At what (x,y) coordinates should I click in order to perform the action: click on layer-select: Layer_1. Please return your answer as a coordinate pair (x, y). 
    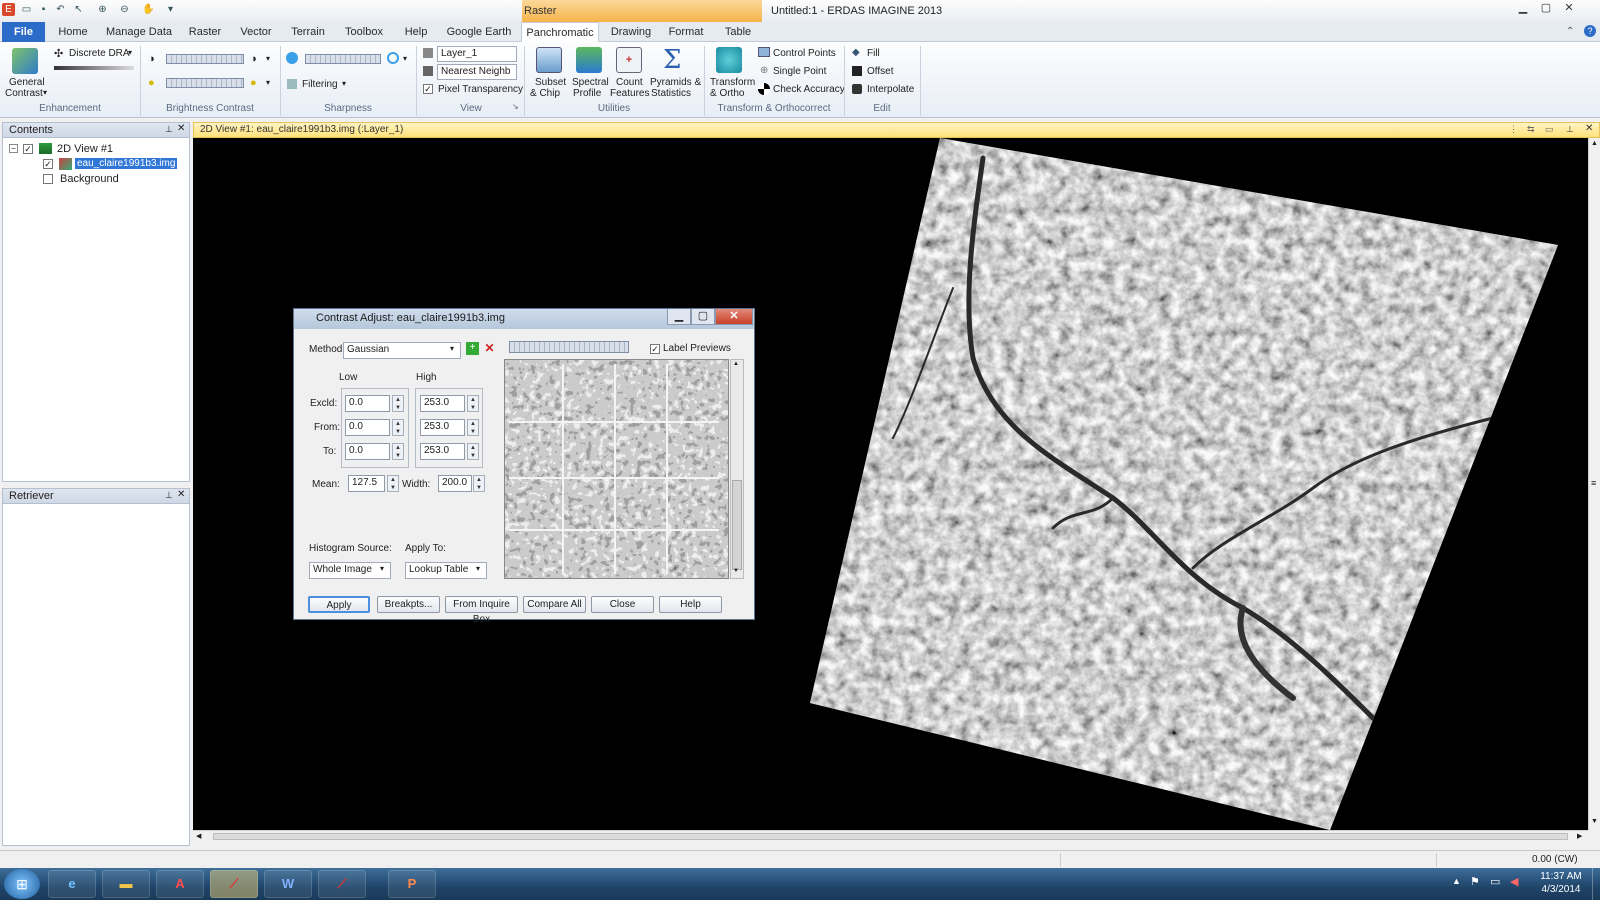
    Looking at the image, I should click on (477, 54).